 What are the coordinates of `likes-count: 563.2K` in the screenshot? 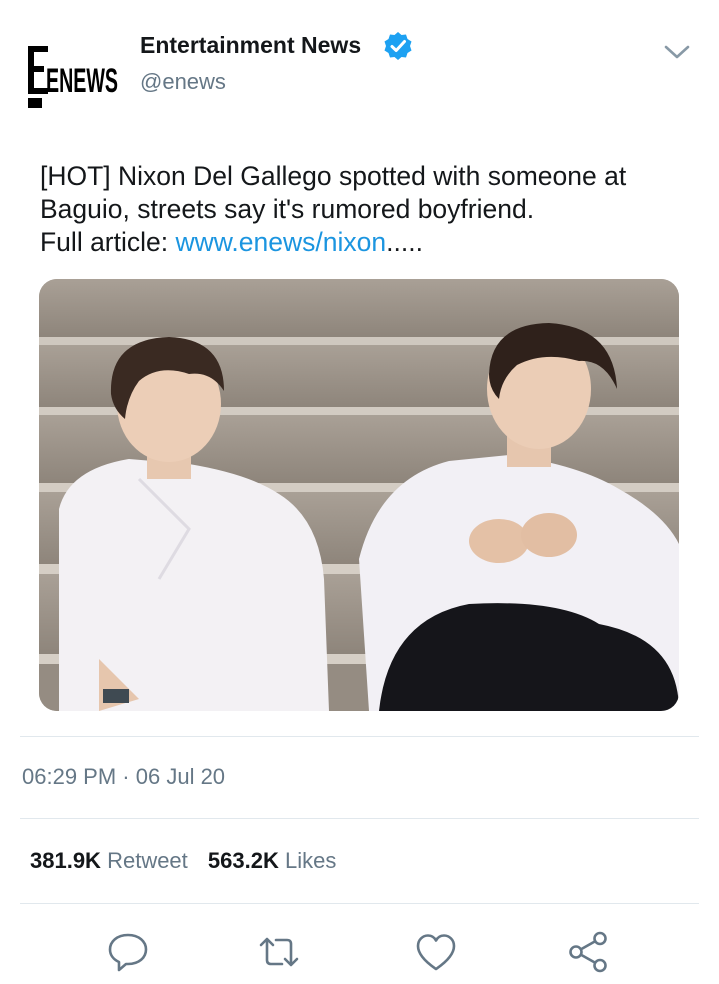 It's located at (243, 860).